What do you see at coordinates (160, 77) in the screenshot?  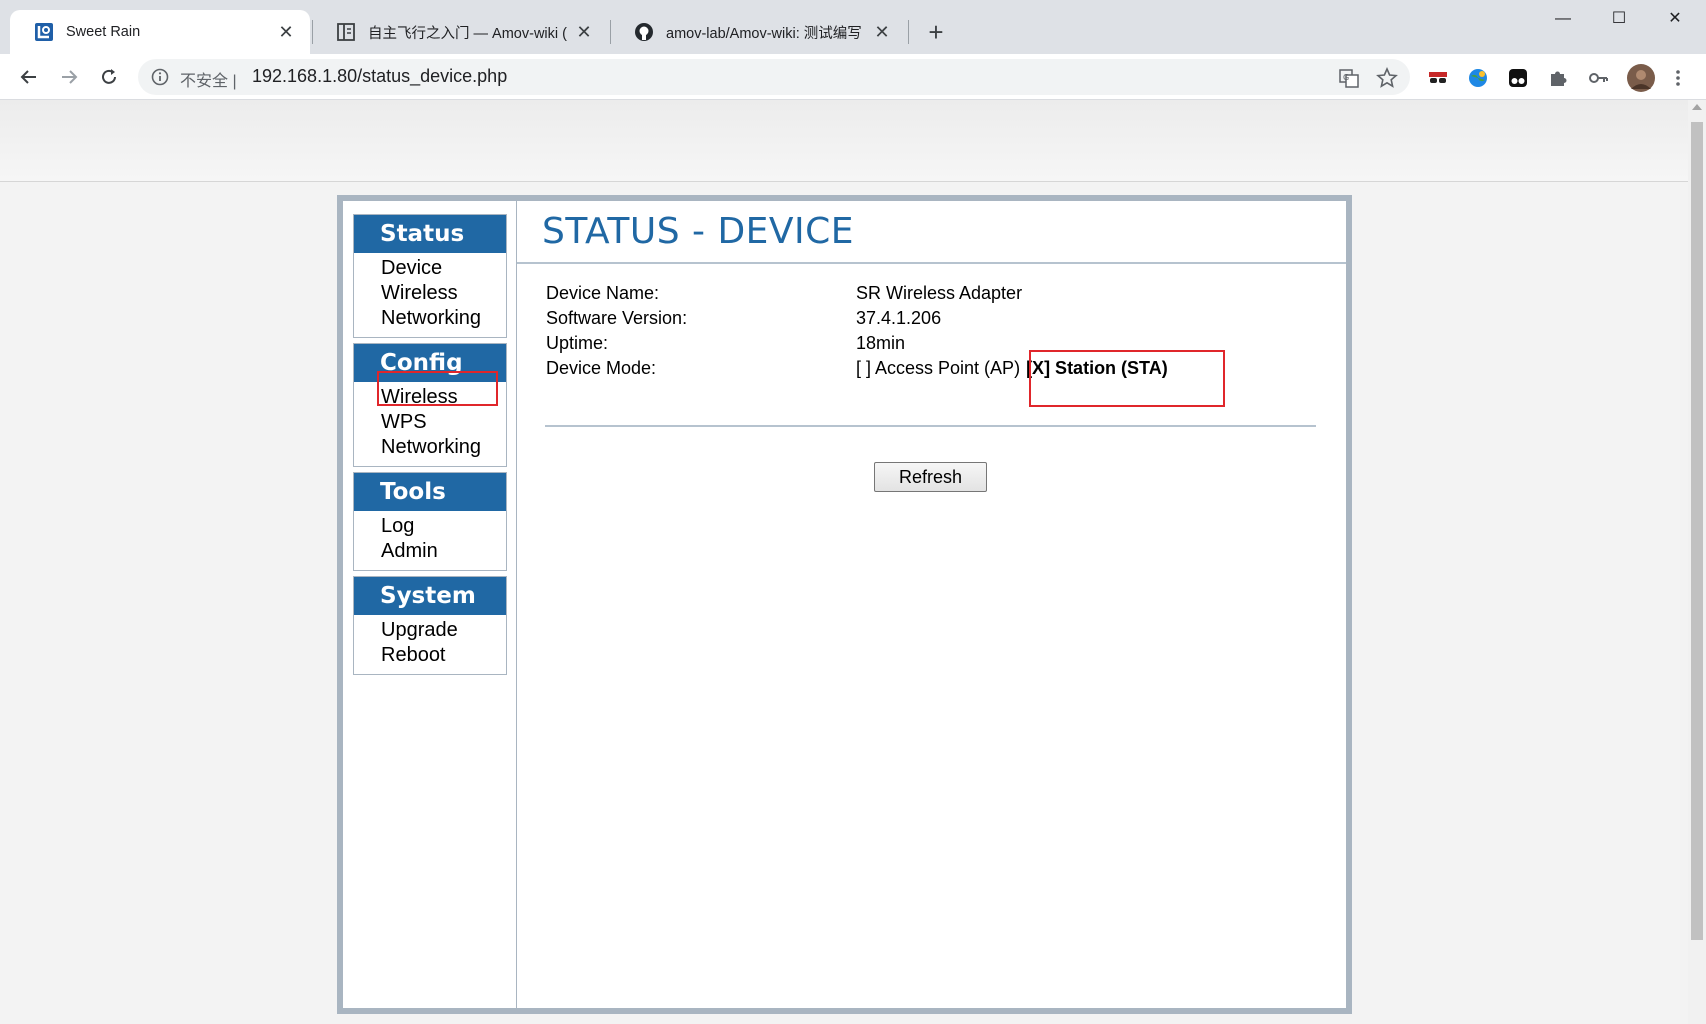 I see `info-icon` at bounding box center [160, 77].